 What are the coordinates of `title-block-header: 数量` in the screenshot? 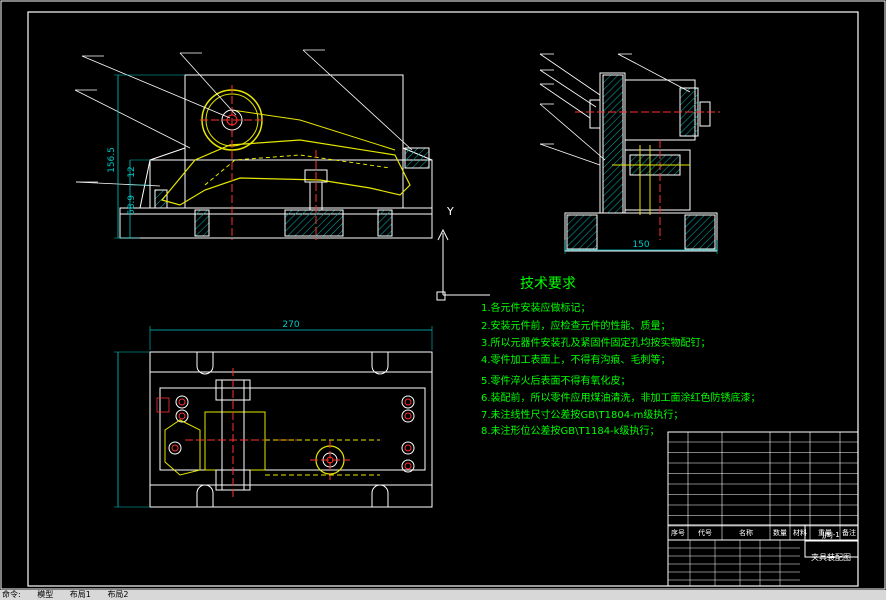 It's located at (780, 532).